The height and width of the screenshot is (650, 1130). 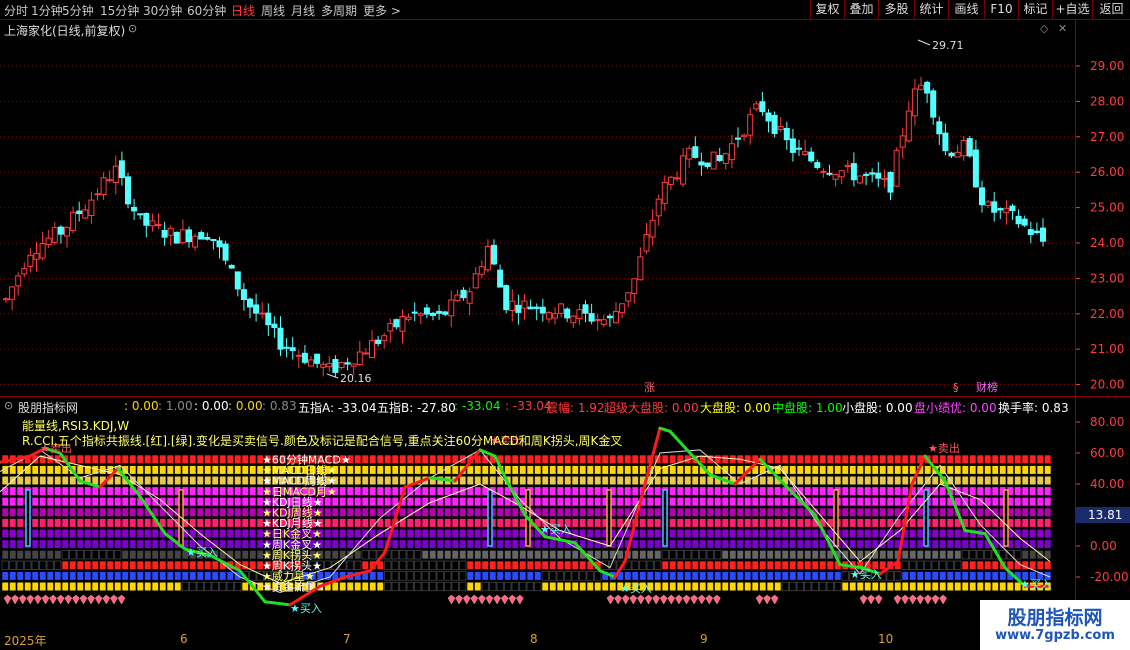 I want to click on turnover-value: 换手率: 0.83, so click(x=1033, y=408).